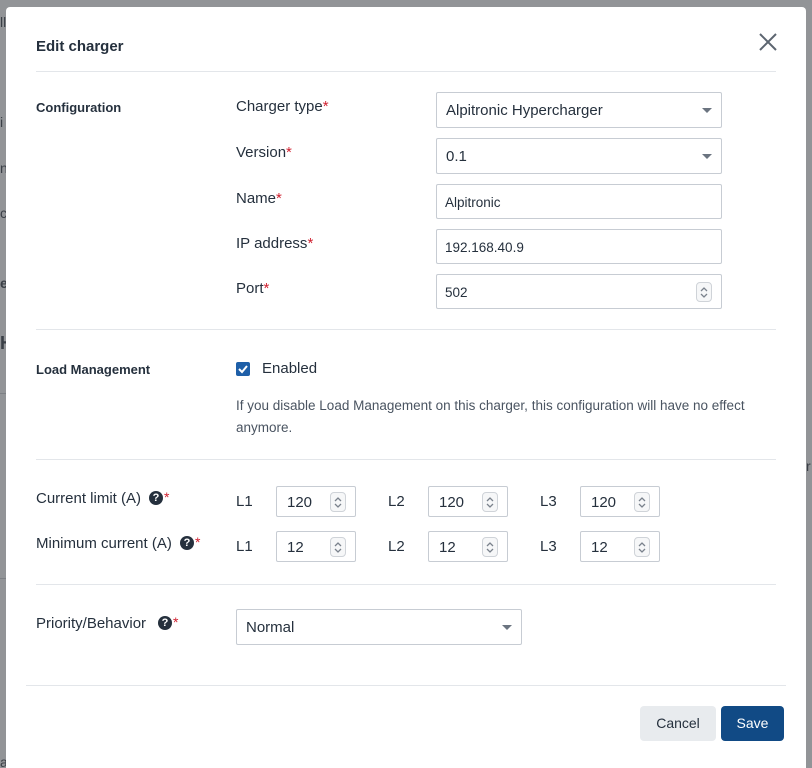  I want to click on load-management-section-label: Load Management, so click(93, 369).